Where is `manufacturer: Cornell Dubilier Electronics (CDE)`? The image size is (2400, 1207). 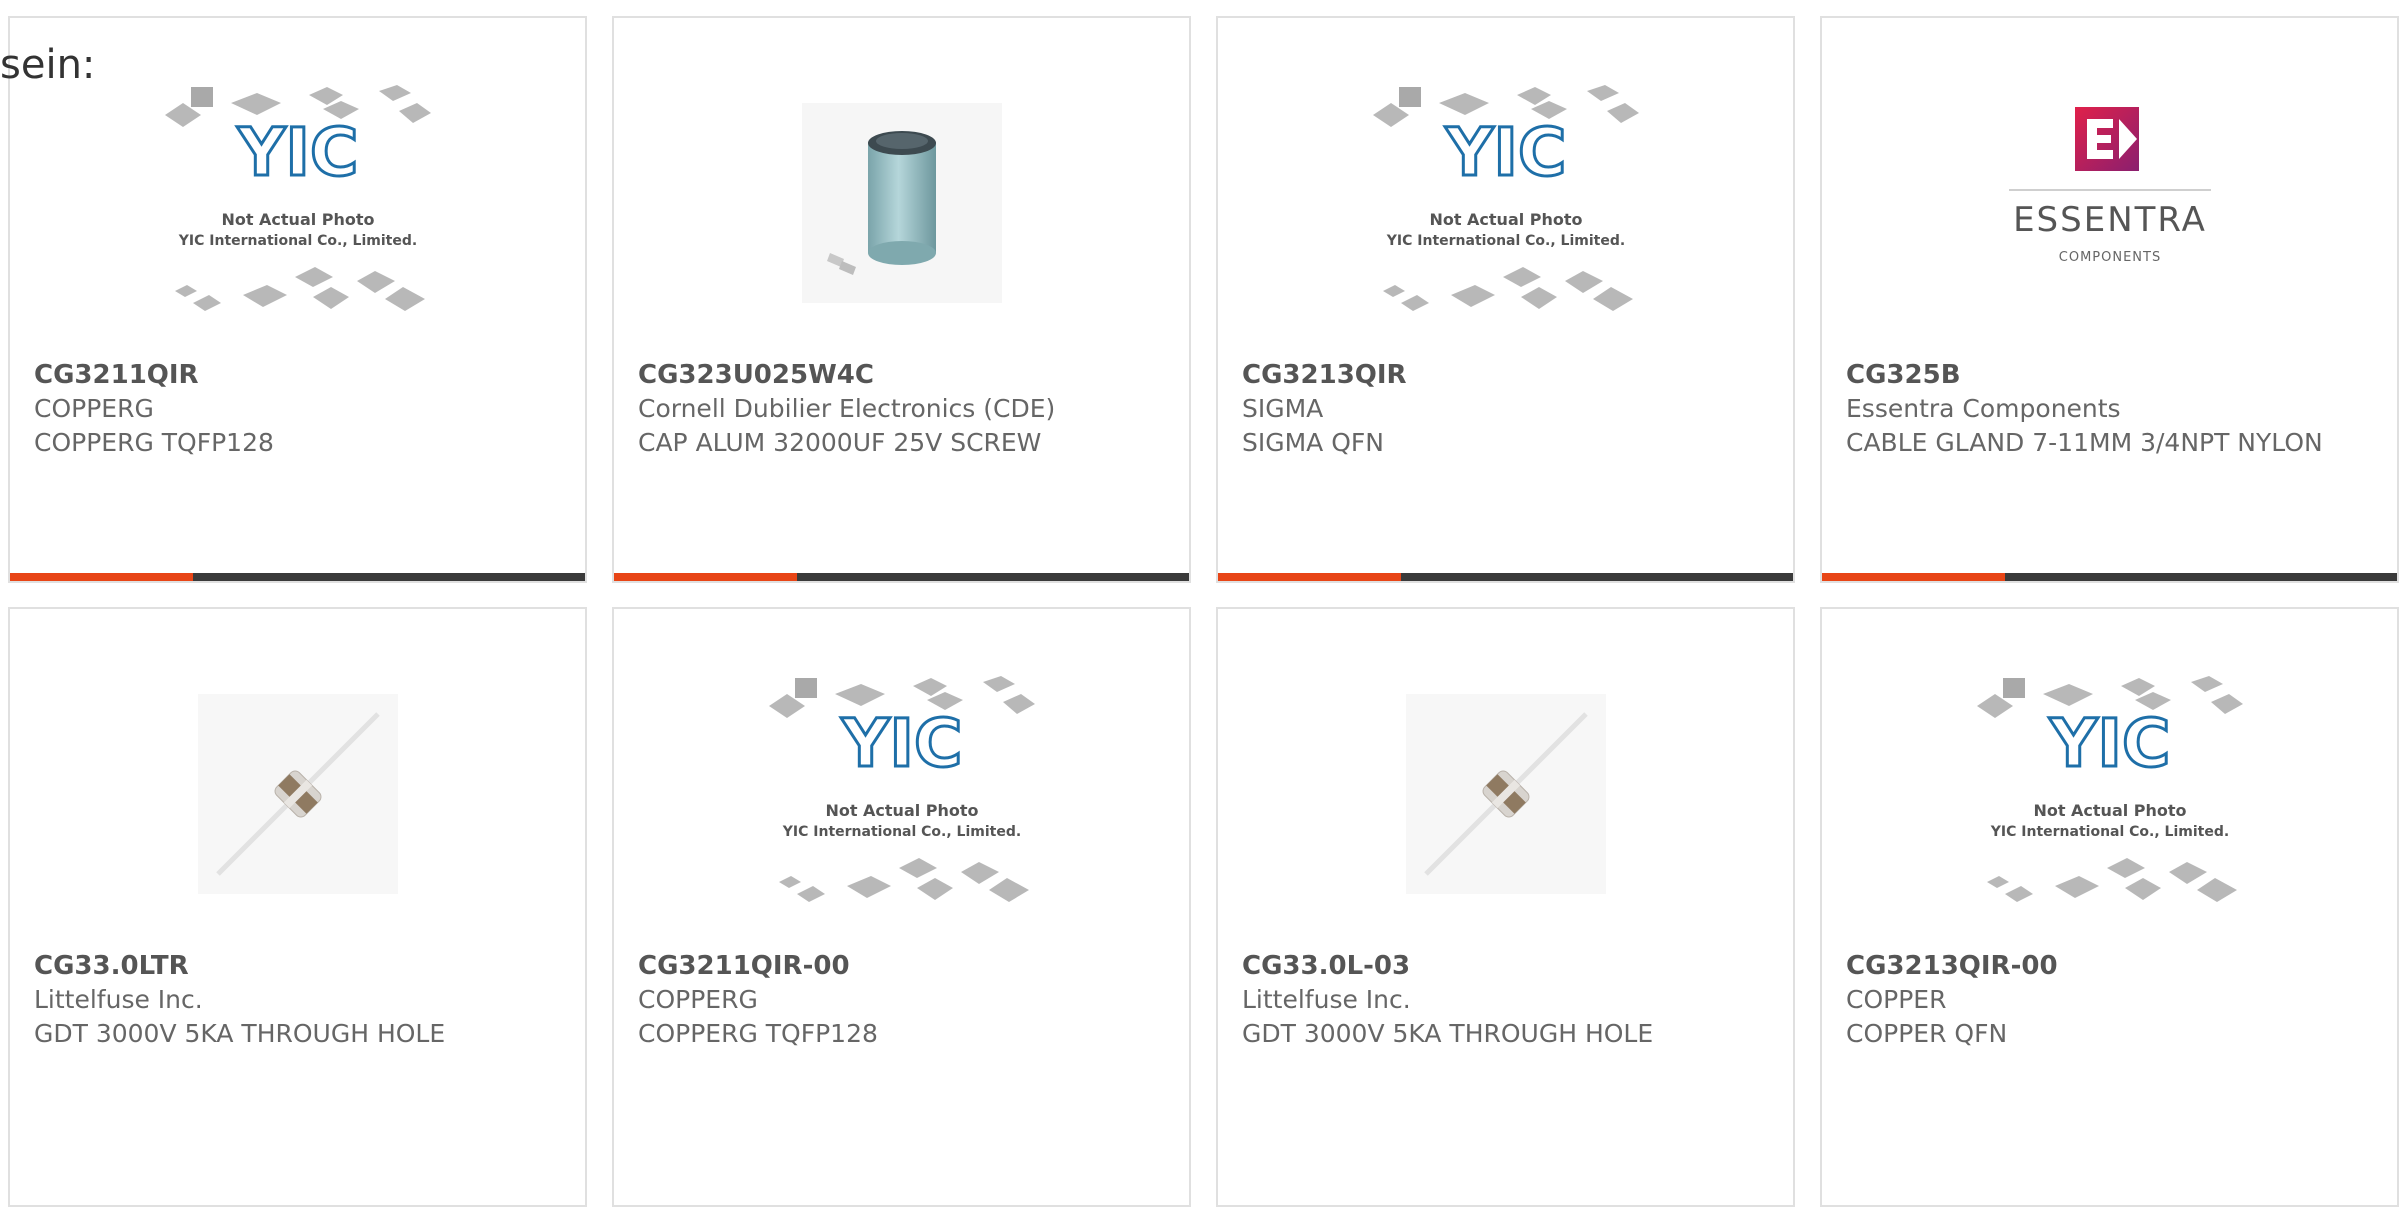
manufacturer: Cornell Dubilier Electronics (CDE) is located at coordinates (847, 408).